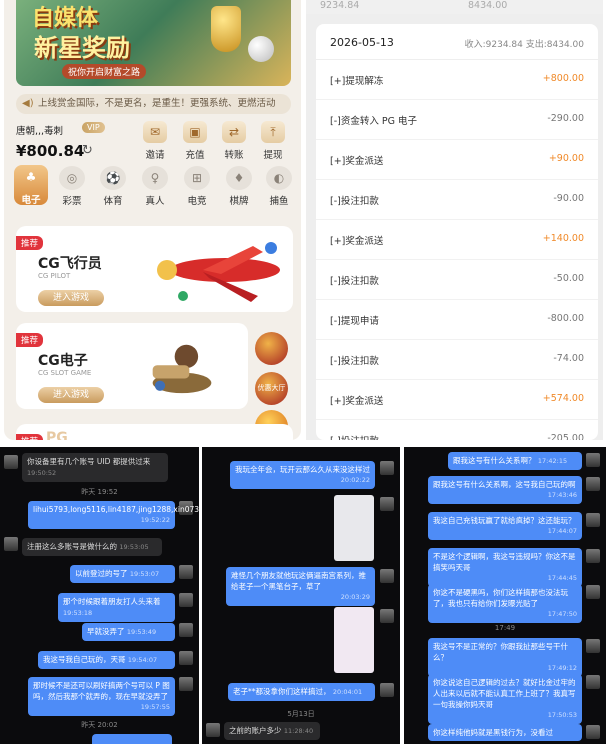 Image resolution: width=606 pixels, height=744 pixels. I want to click on wallet-balance: ¥800.84, so click(50, 151).